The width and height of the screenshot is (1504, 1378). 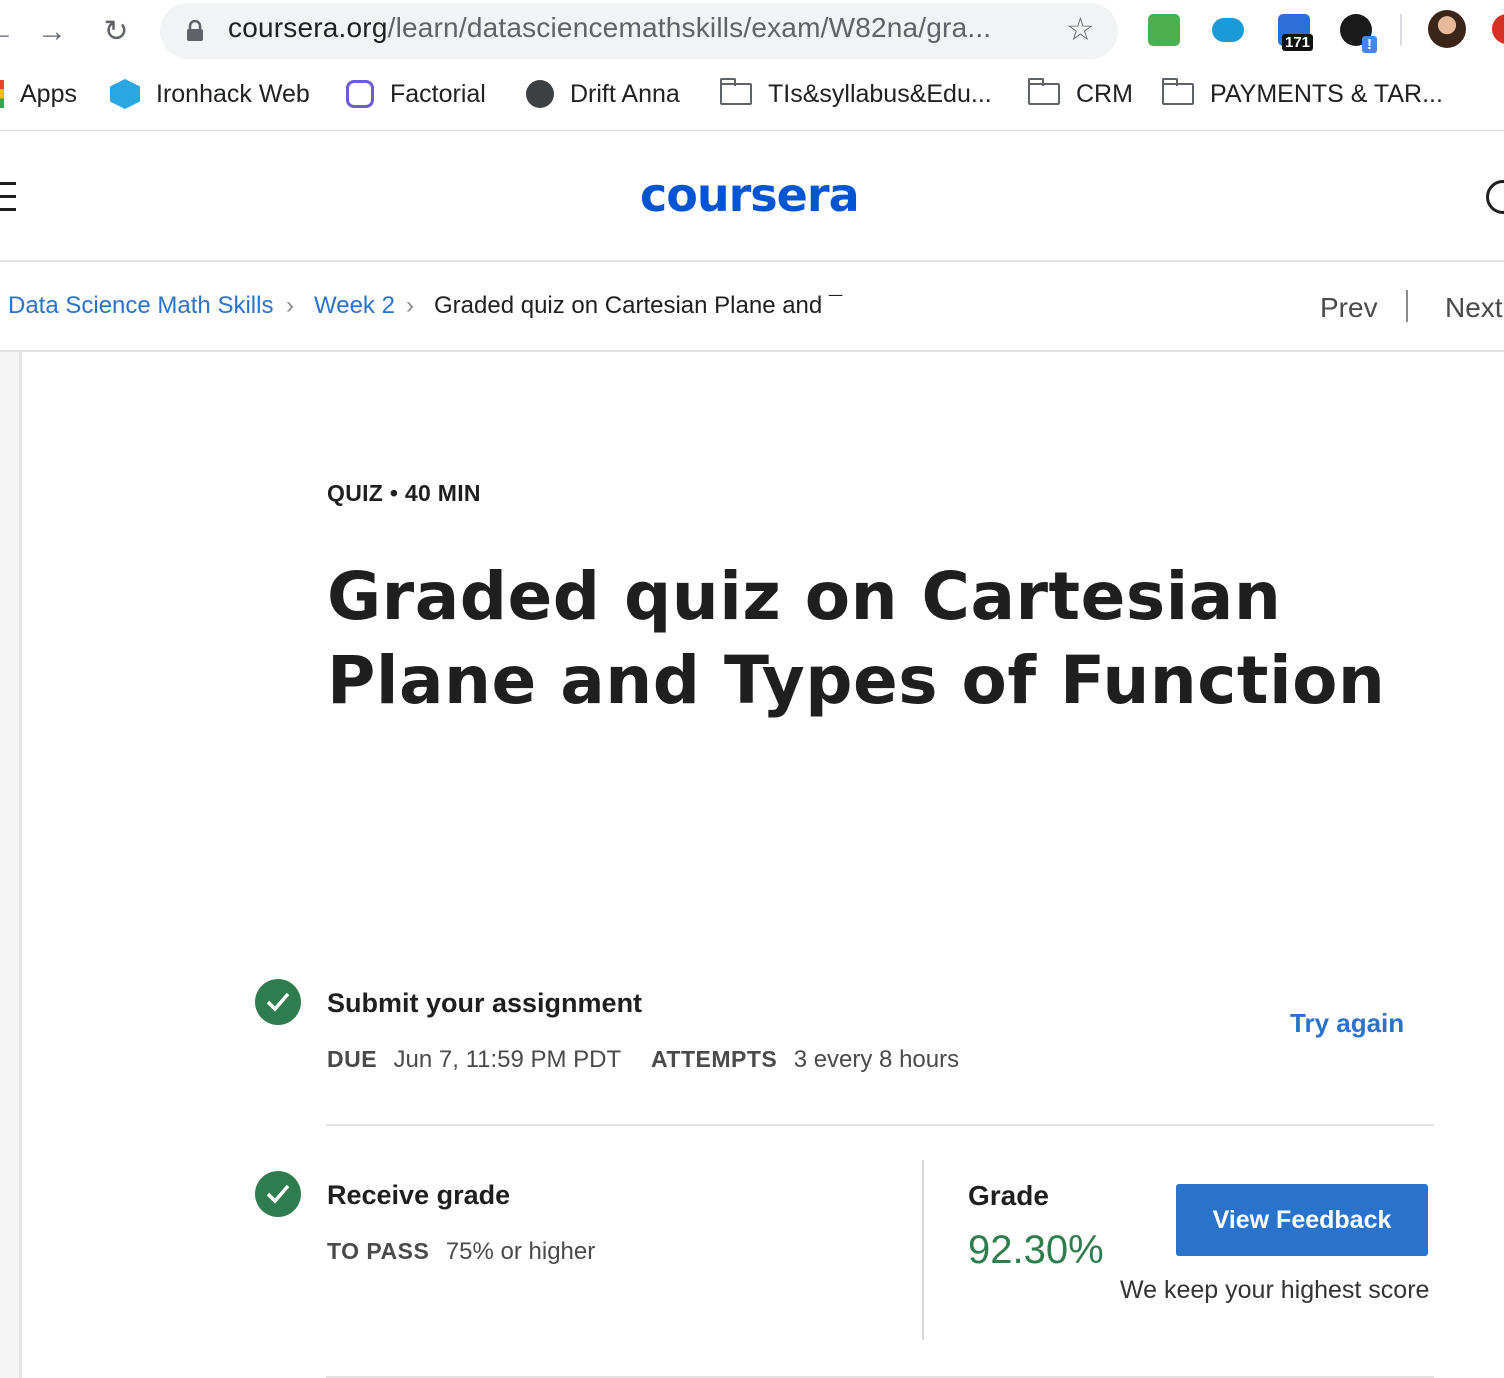 I want to click on quiz-kicker: QUIZ • 40 MIN, so click(x=404, y=493).